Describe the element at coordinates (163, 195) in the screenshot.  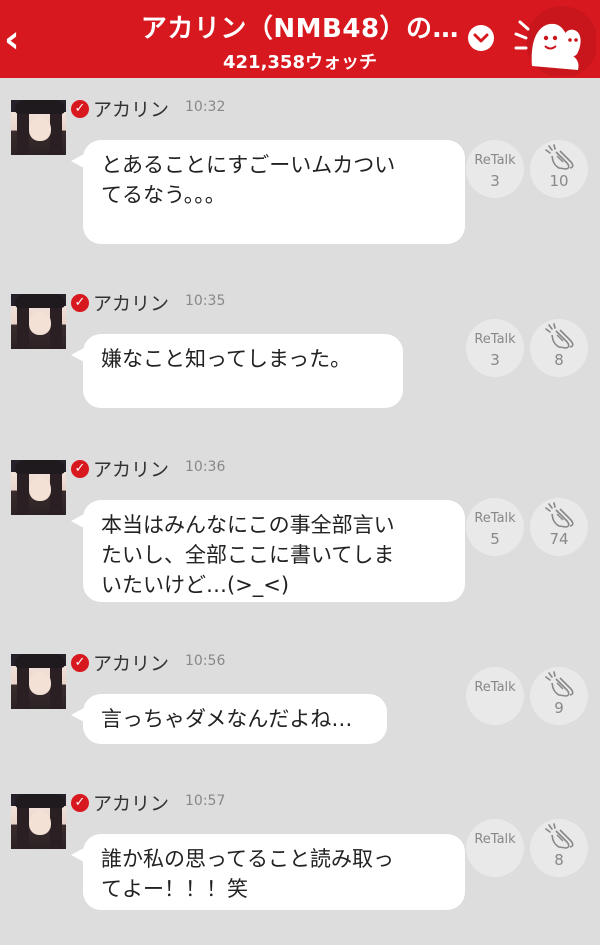
I see `message-text-line: てるなう。。。` at that location.